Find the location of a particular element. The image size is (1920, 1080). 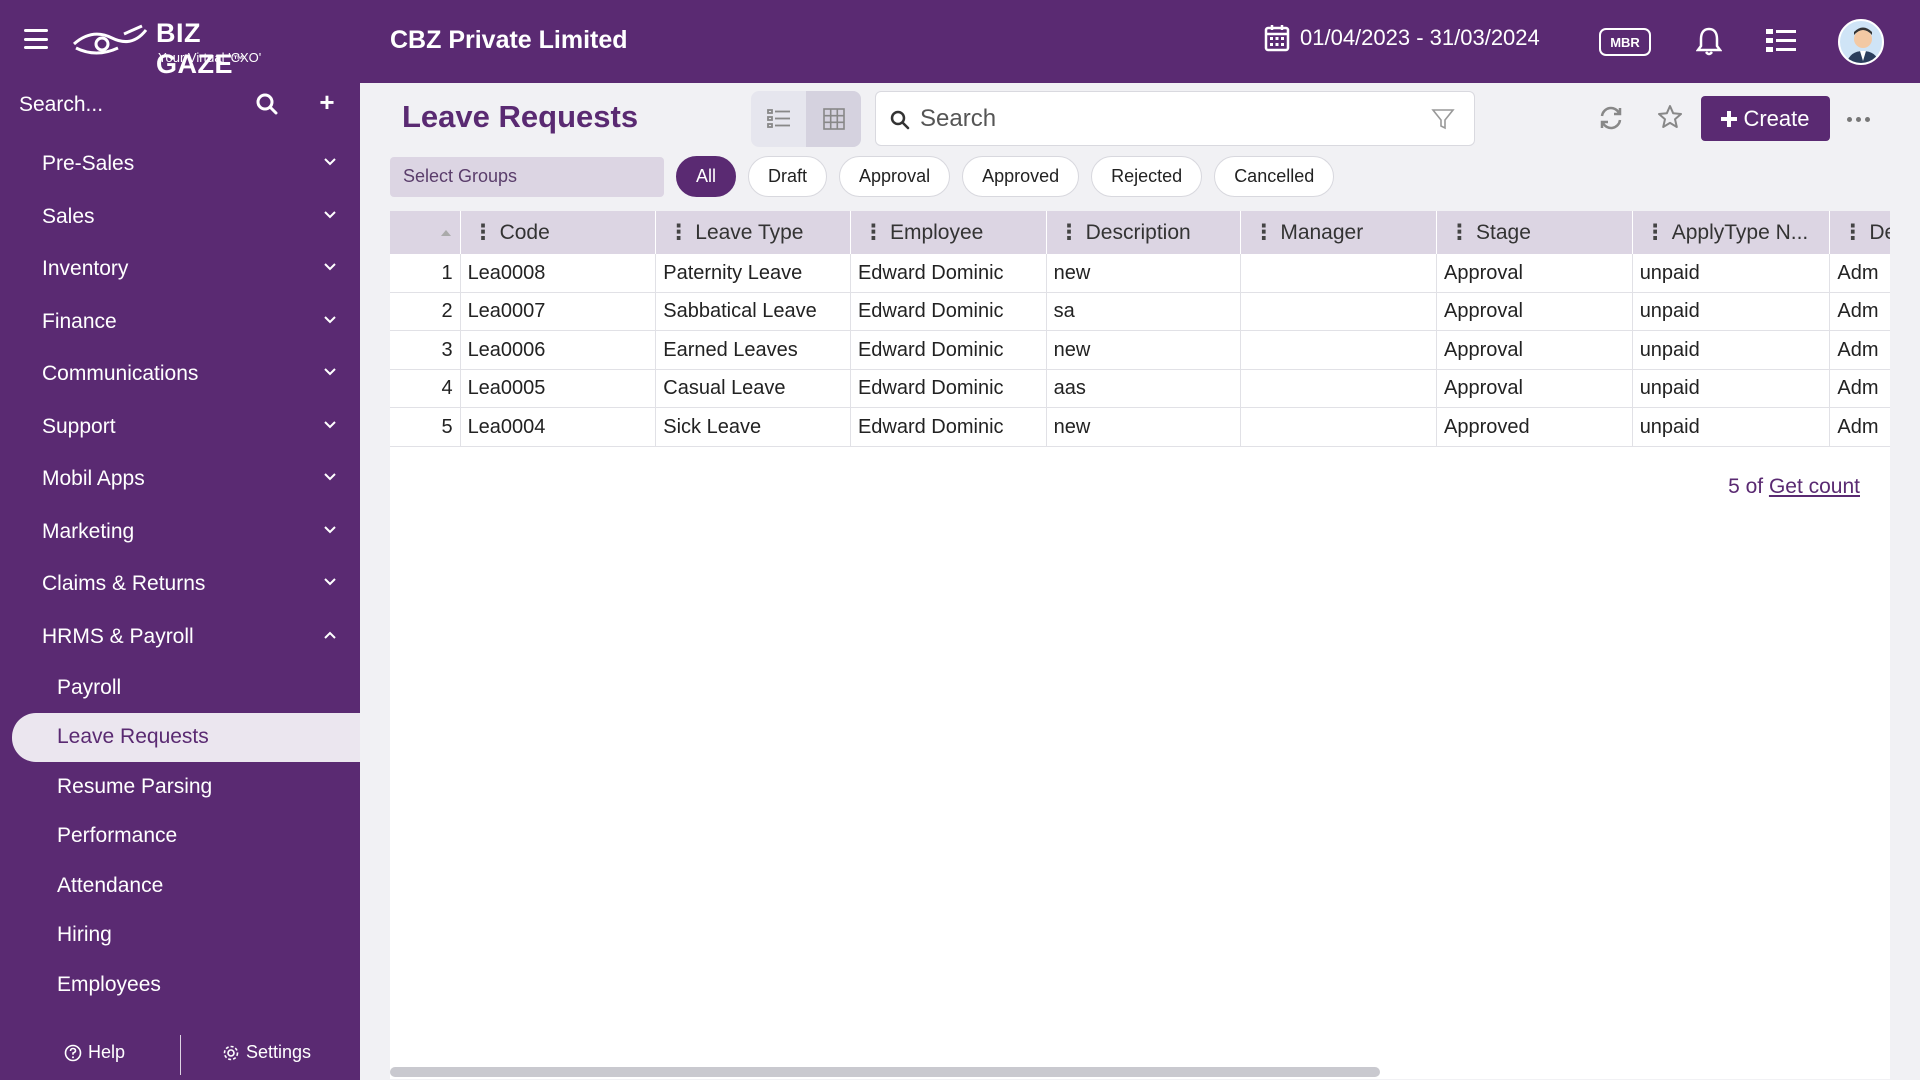

sidebar-subitem-leave-requests: Leave Requests is located at coordinates (186, 737).